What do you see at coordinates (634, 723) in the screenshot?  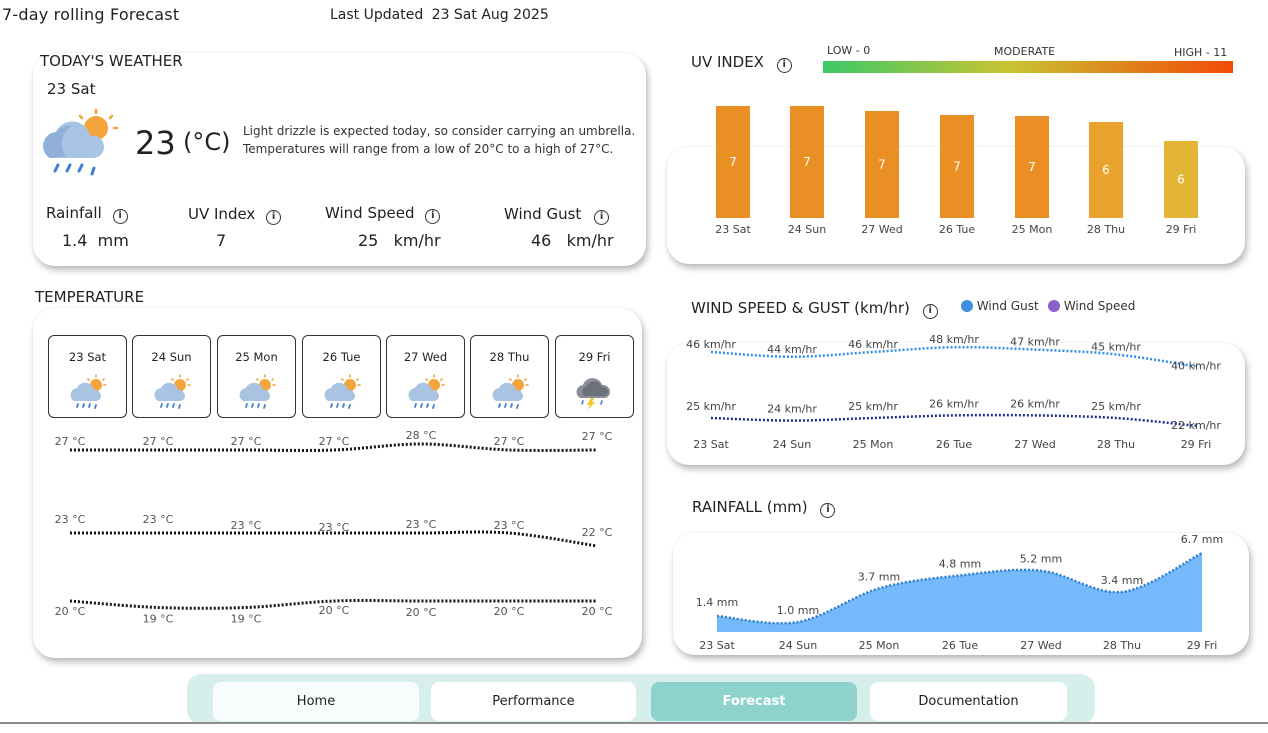 I see `bottom-divider` at bounding box center [634, 723].